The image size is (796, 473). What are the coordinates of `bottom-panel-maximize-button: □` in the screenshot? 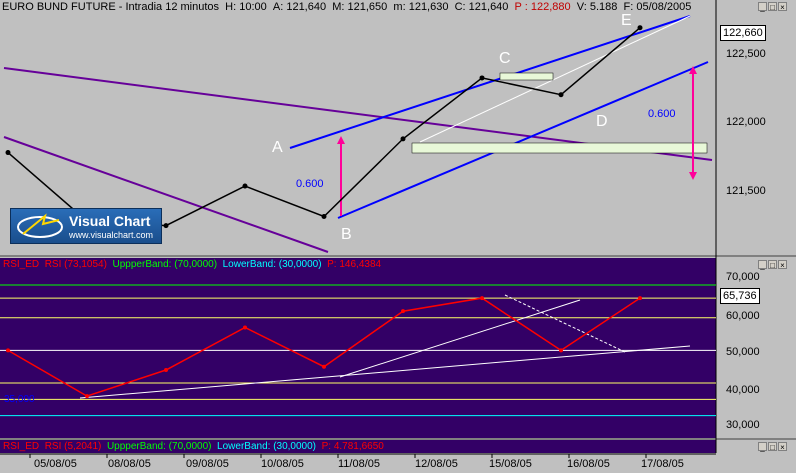 It's located at (772, 447).